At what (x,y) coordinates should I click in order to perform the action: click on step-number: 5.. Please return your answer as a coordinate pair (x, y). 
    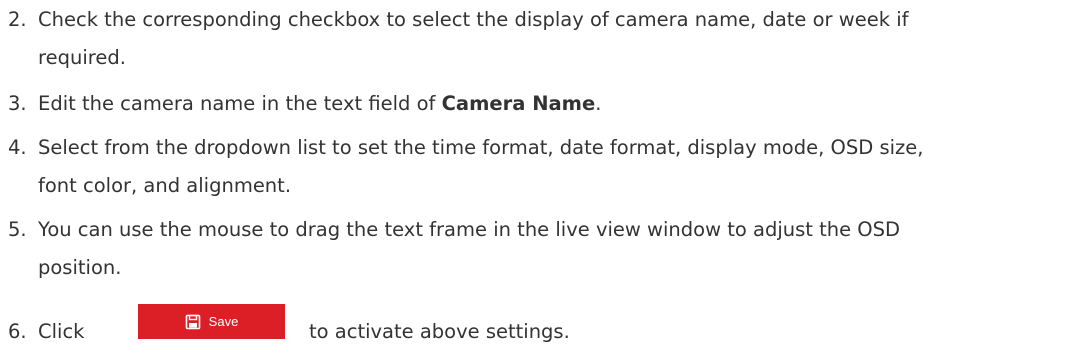
    Looking at the image, I should click on (17, 229).